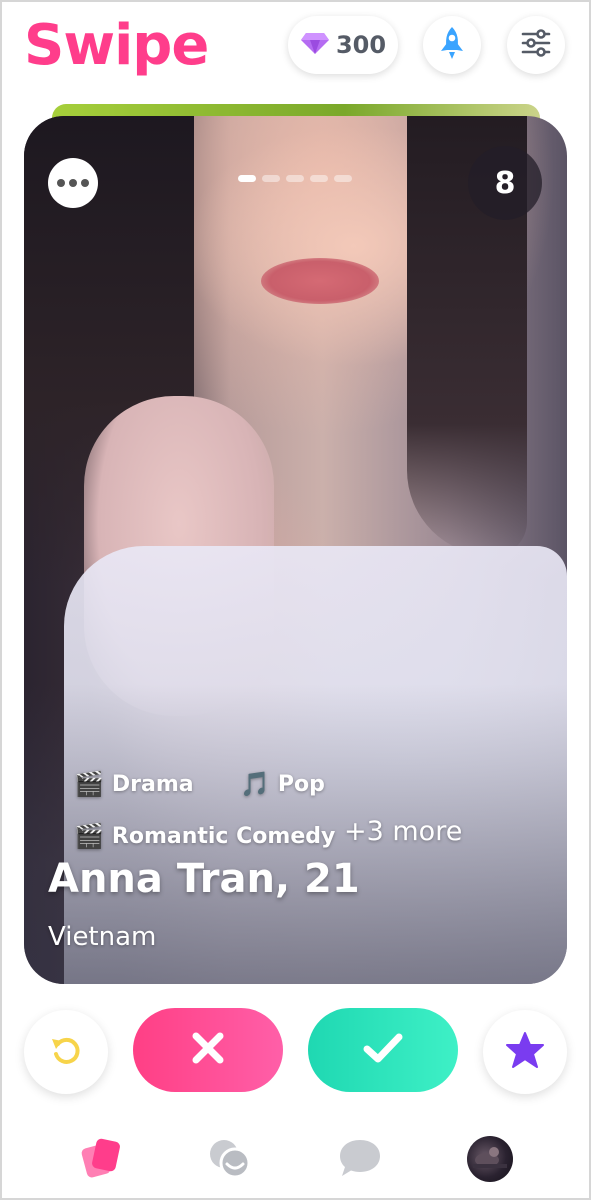 This screenshot has height=1200, width=591. I want to click on app-logo: Swipe, so click(116, 45).